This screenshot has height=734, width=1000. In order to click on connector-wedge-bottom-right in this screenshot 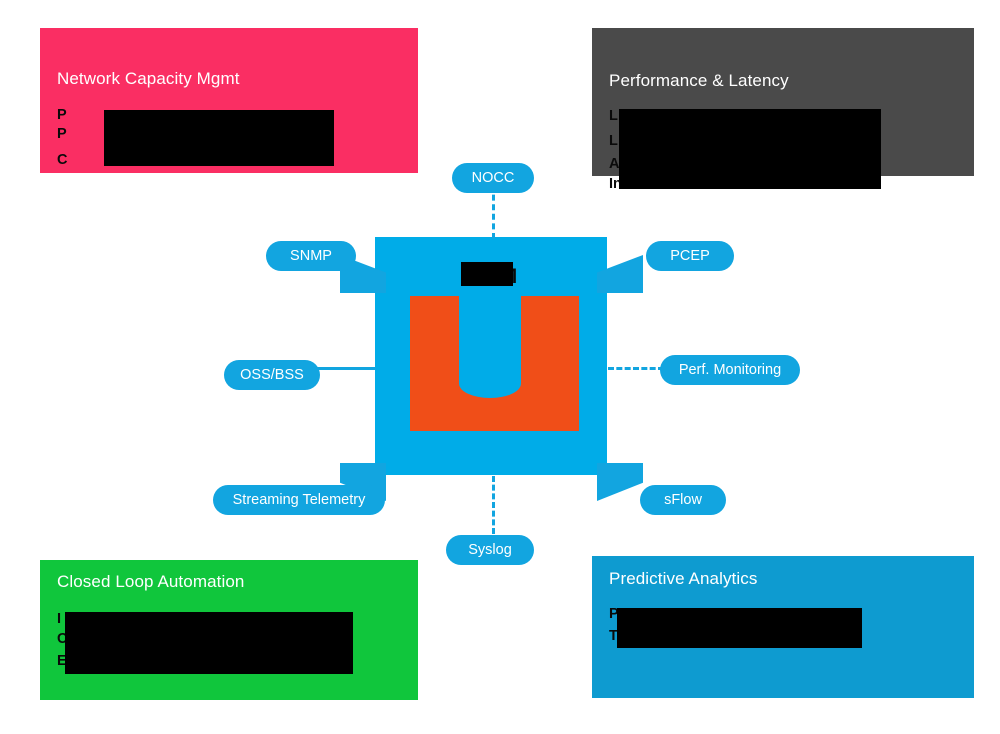, I will do `click(620, 482)`.